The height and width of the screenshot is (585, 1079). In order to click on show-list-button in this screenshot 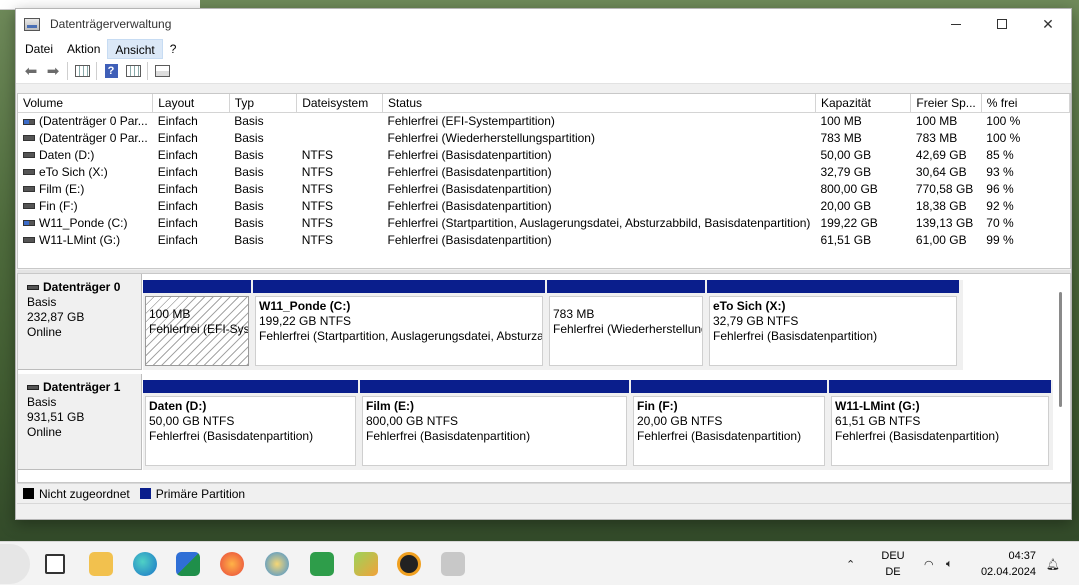, I will do `click(82, 71)`.